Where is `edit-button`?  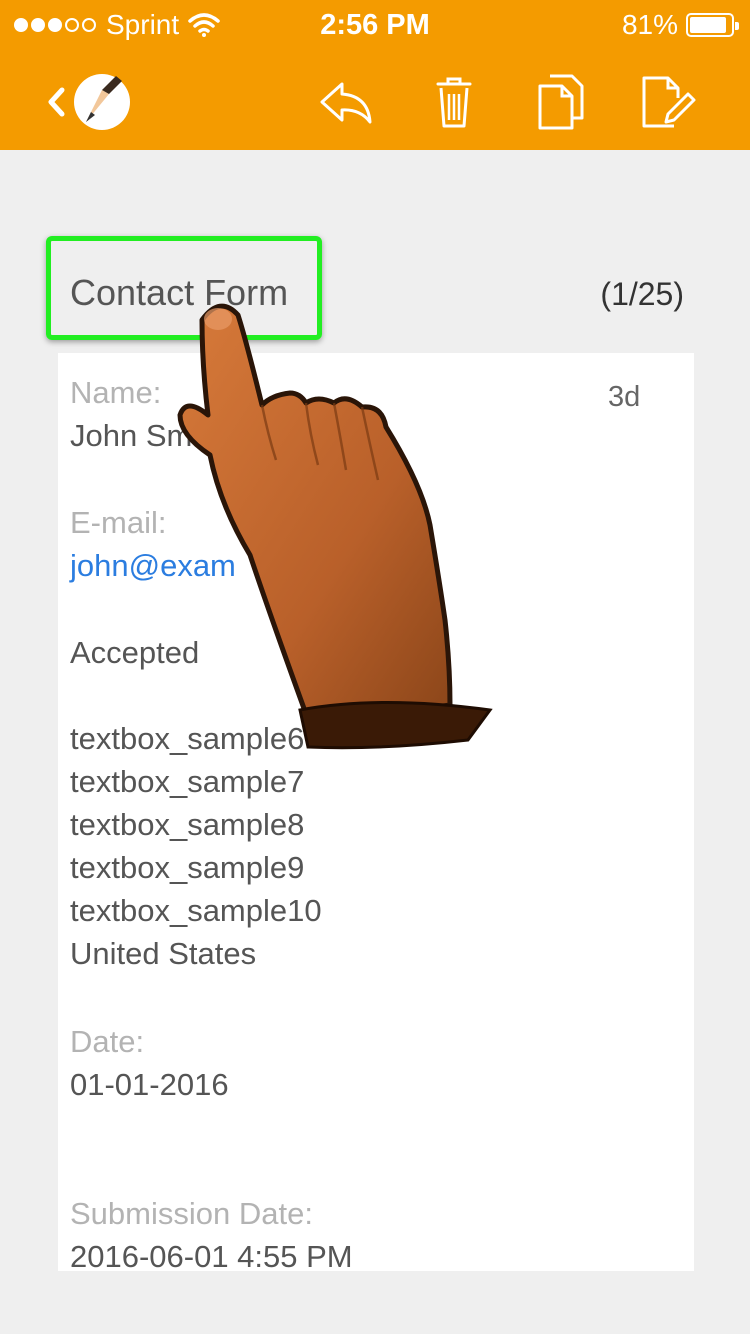 edit-button is located at coordinates (668, 102).